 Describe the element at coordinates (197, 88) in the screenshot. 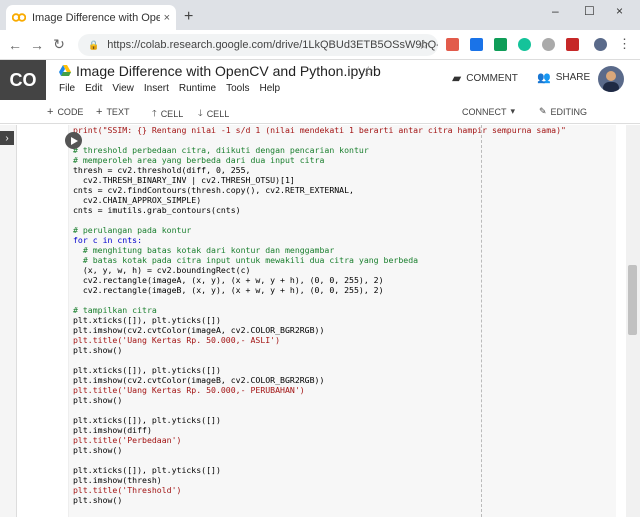

I see `menu-runtime: Runtime` at that location.